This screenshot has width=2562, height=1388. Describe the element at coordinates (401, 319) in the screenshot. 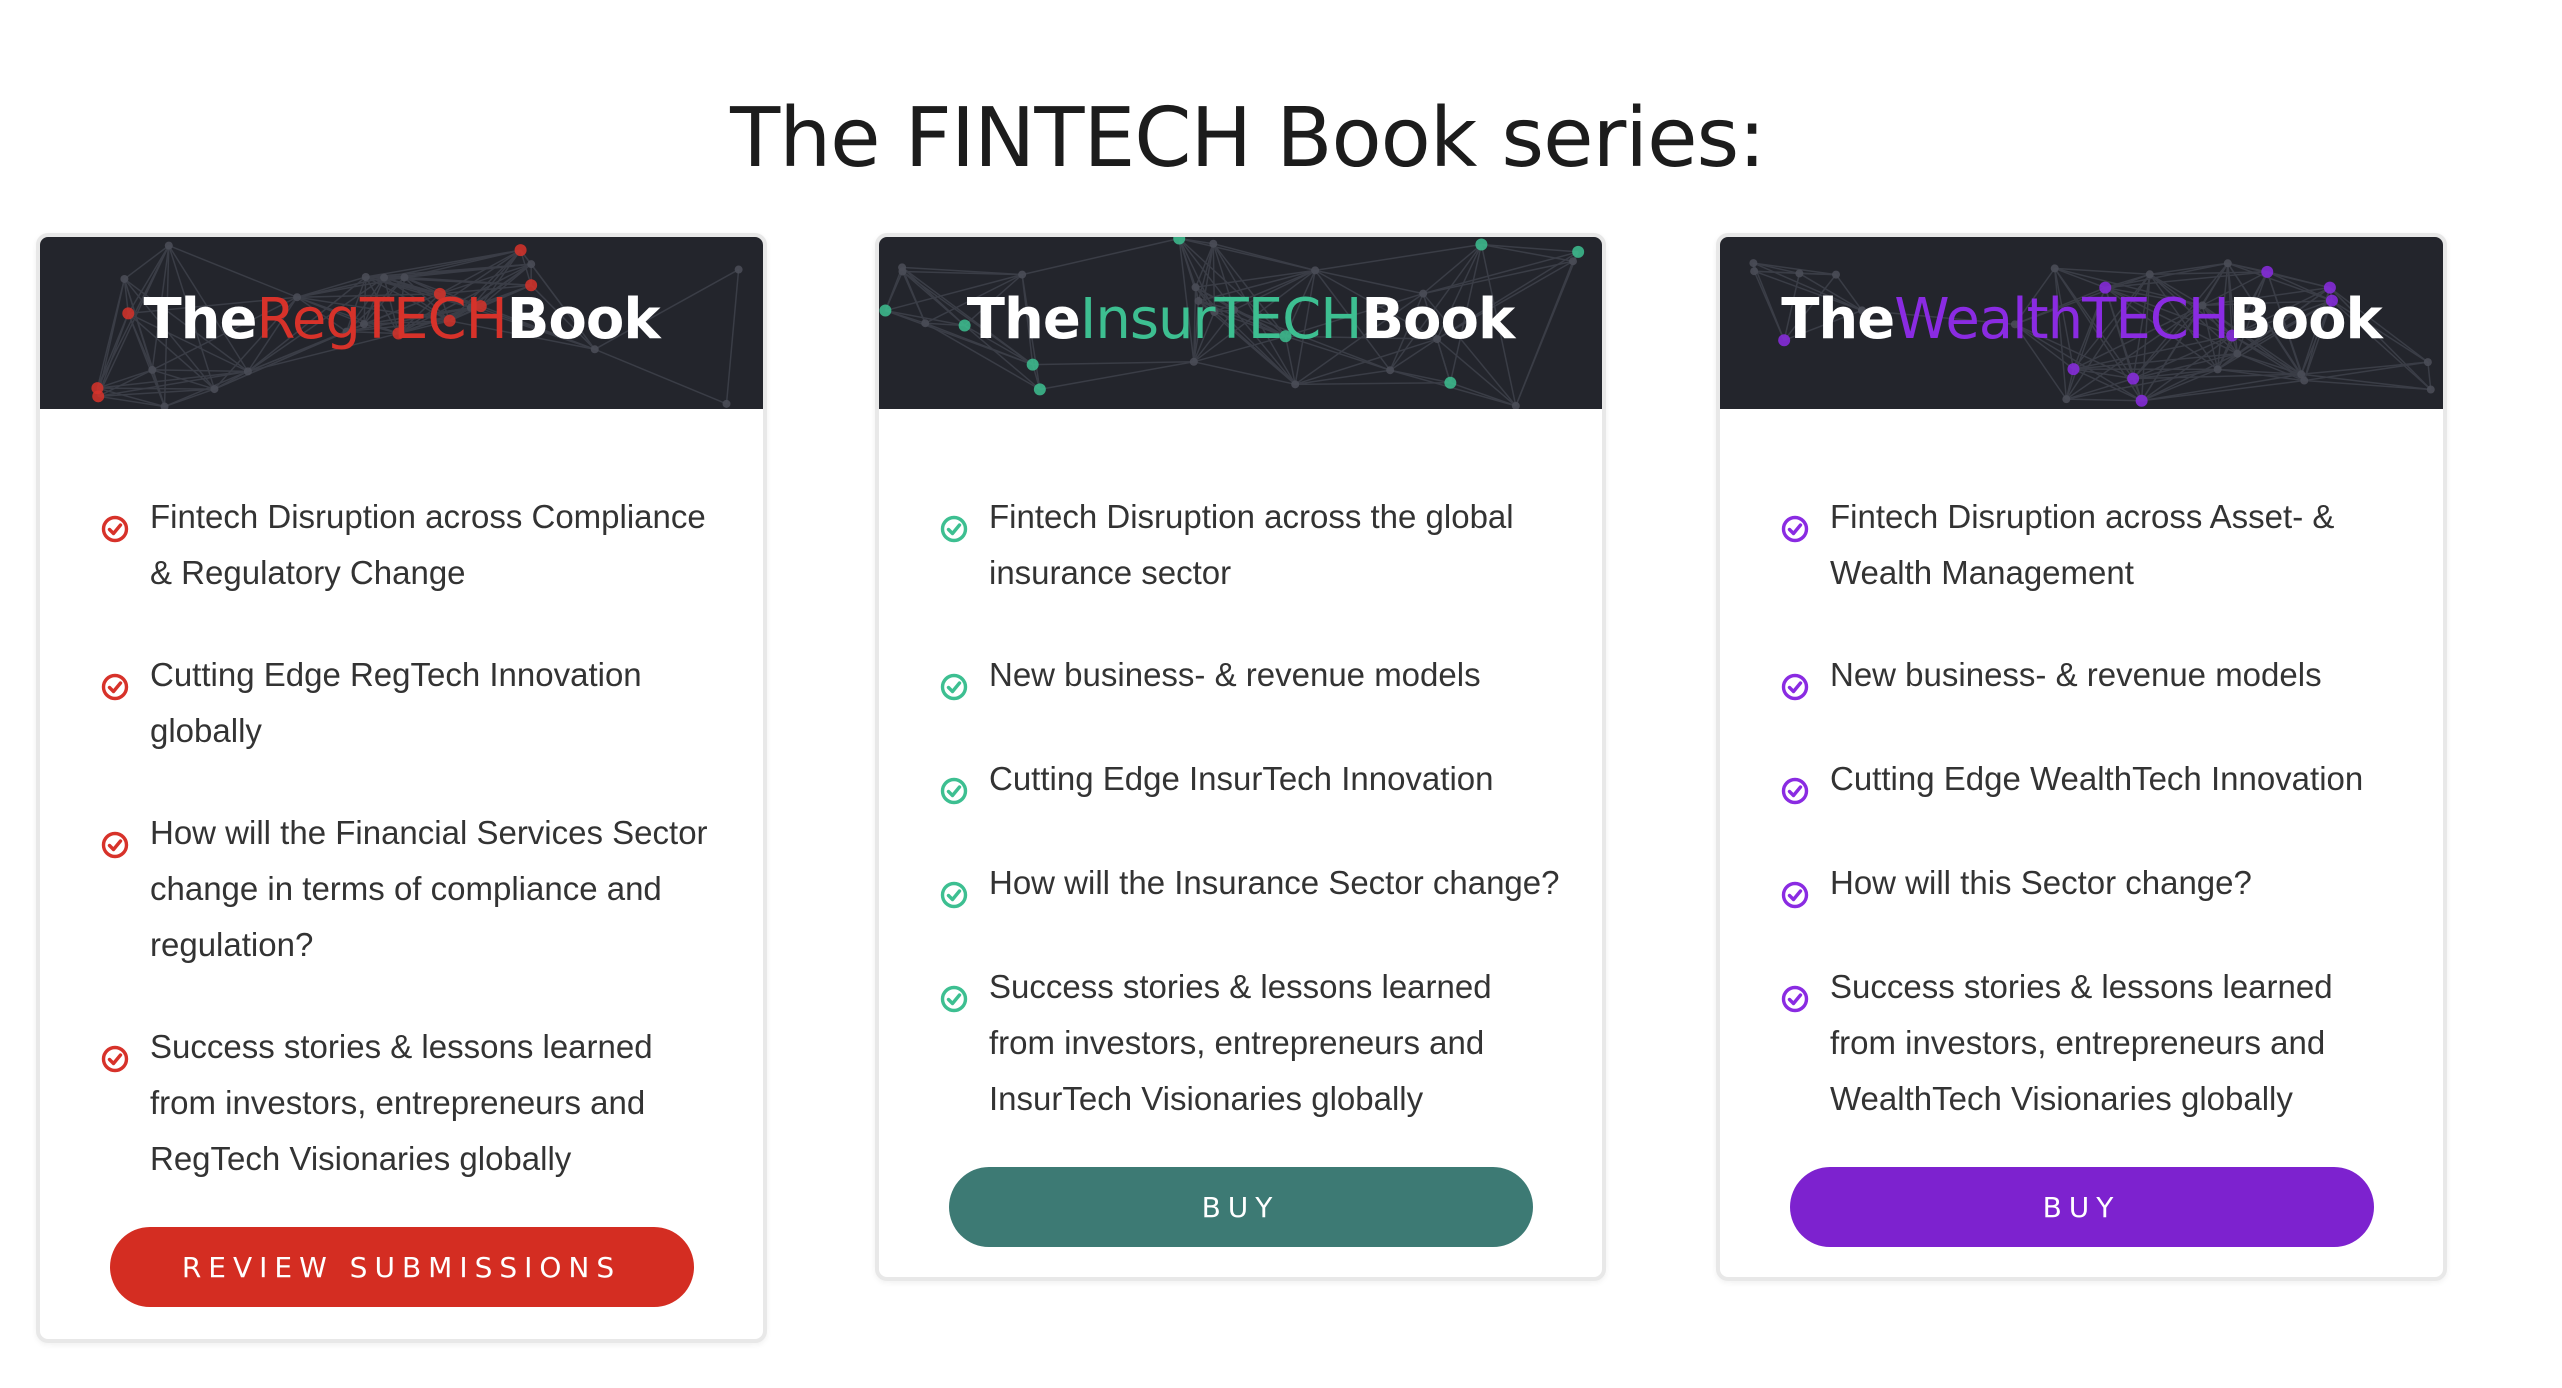

I see `book-banner-title: TheRegTECHBook` at that location.